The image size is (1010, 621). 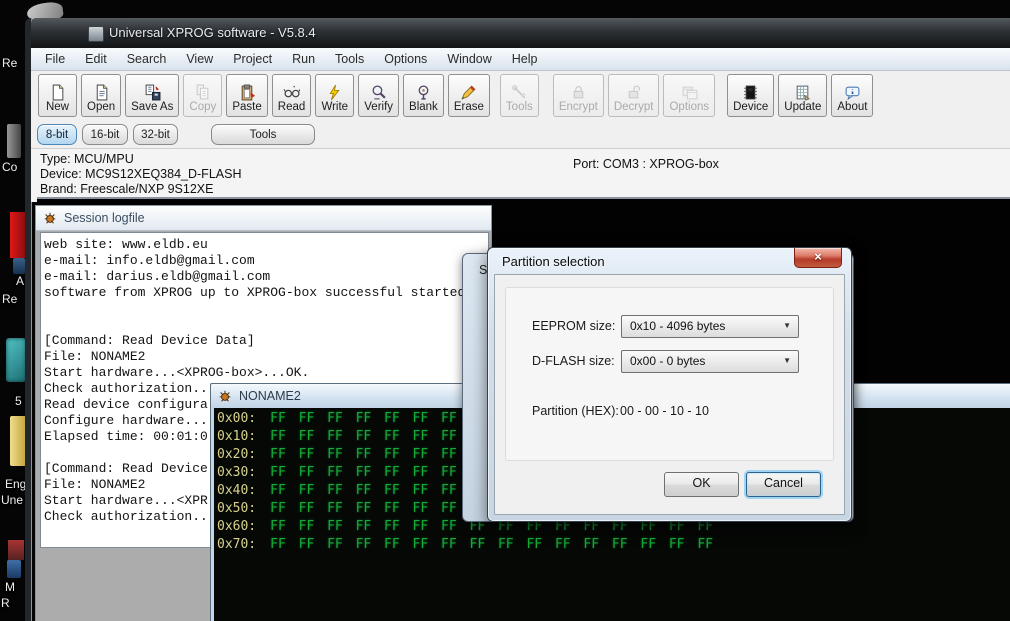 What do you see at coordinates (701, 484) in the screenshot?
I see `ok-button: OK` at bounding box center [701, 484].